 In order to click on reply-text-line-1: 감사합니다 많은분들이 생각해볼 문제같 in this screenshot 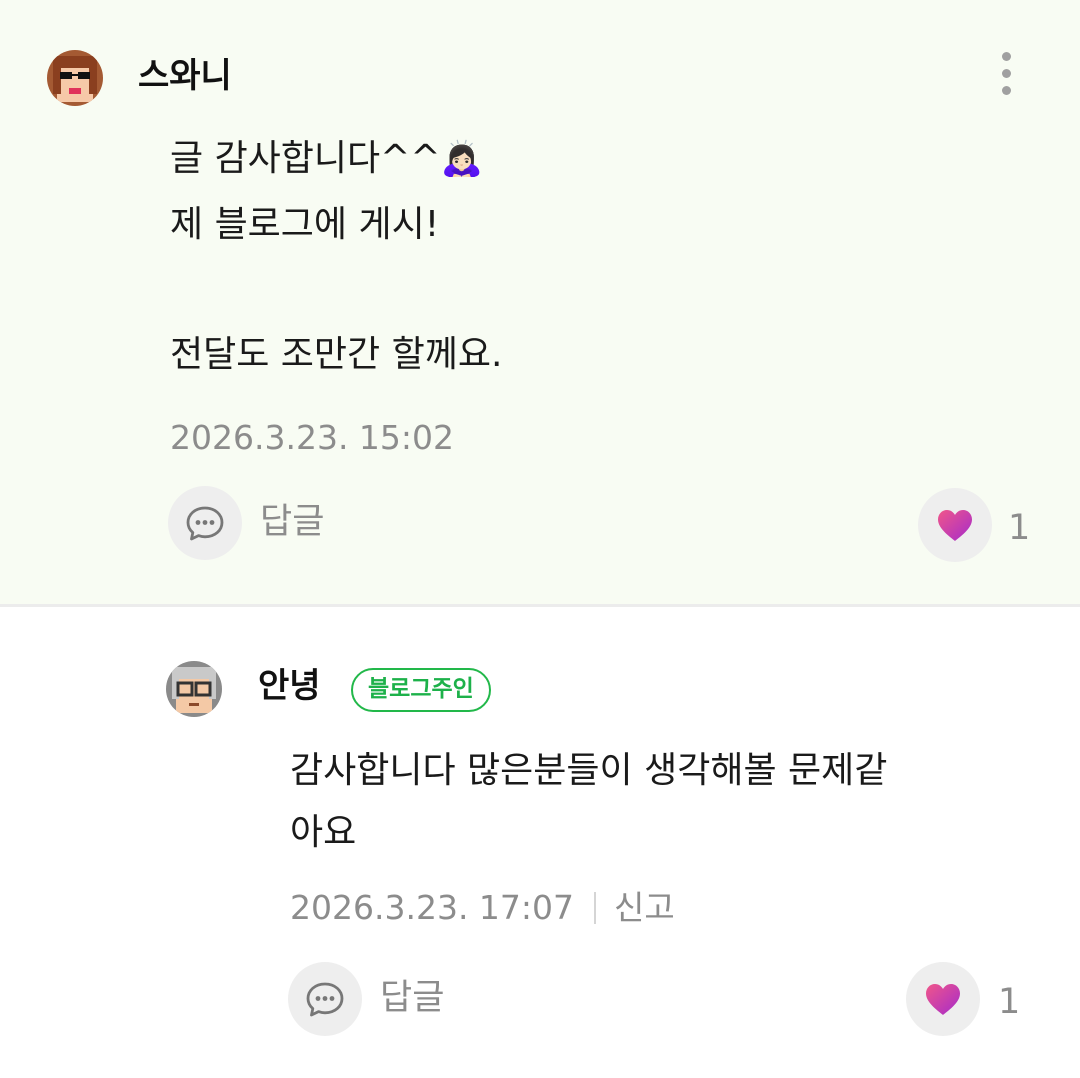, I will do `click(589, 770)`.